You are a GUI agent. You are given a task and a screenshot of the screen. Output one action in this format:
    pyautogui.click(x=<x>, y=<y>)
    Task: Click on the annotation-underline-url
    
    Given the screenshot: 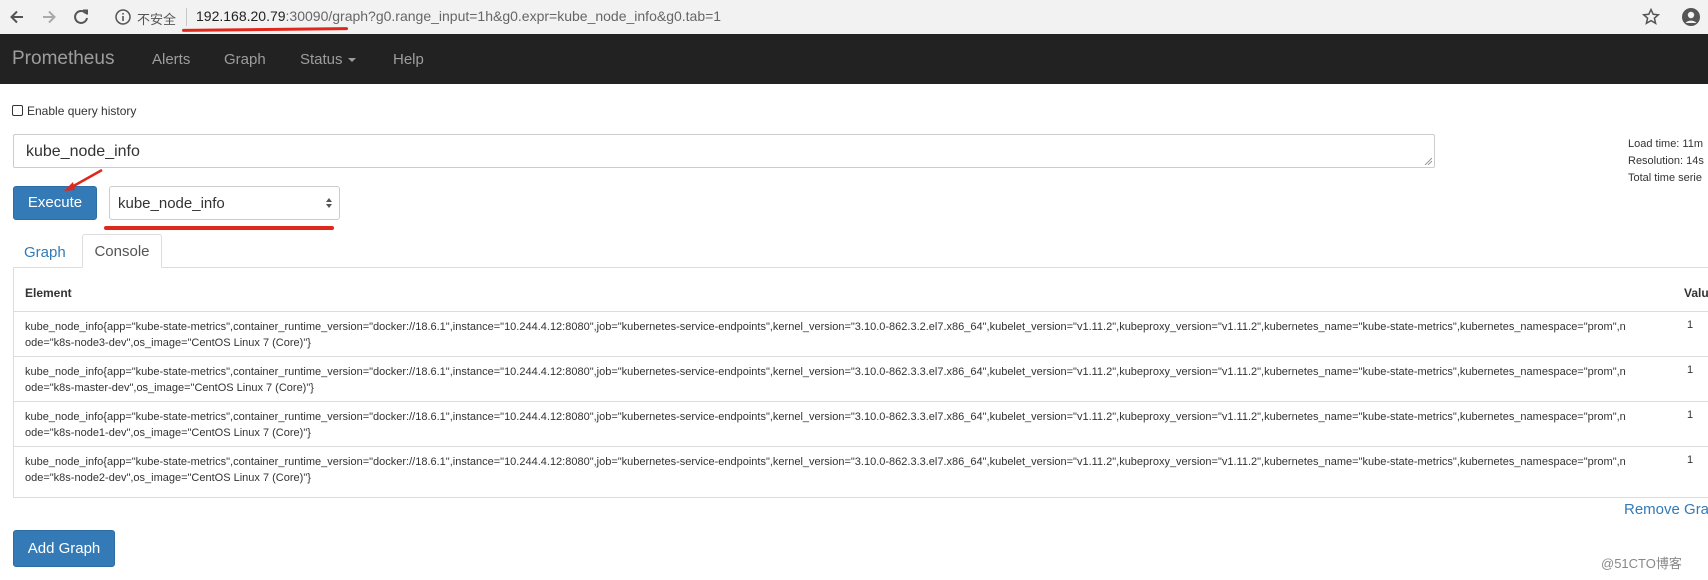 What is the action you would take?
    pyautogui.click(x=265, y=29)
    